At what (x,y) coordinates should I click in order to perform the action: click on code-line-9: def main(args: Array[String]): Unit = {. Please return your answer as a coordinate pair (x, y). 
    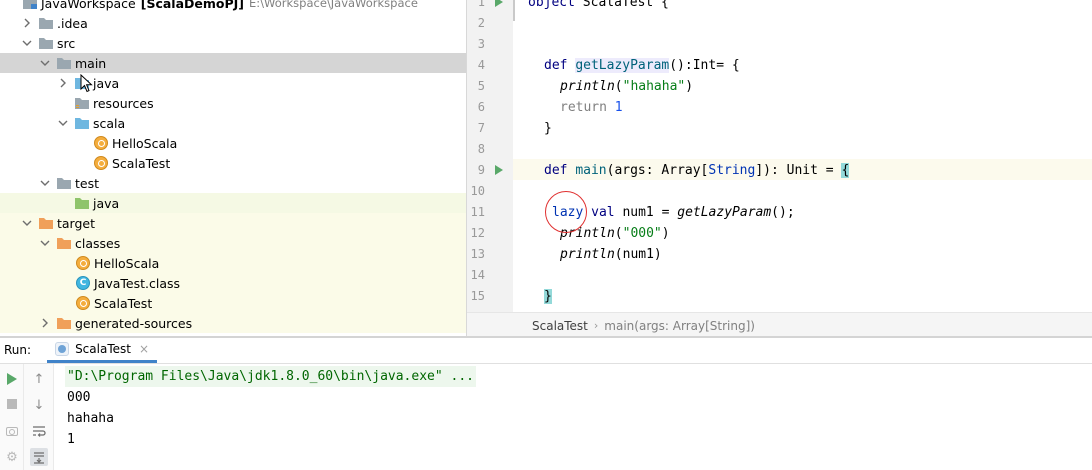
    Looking at the image, I should click on (697, 170).